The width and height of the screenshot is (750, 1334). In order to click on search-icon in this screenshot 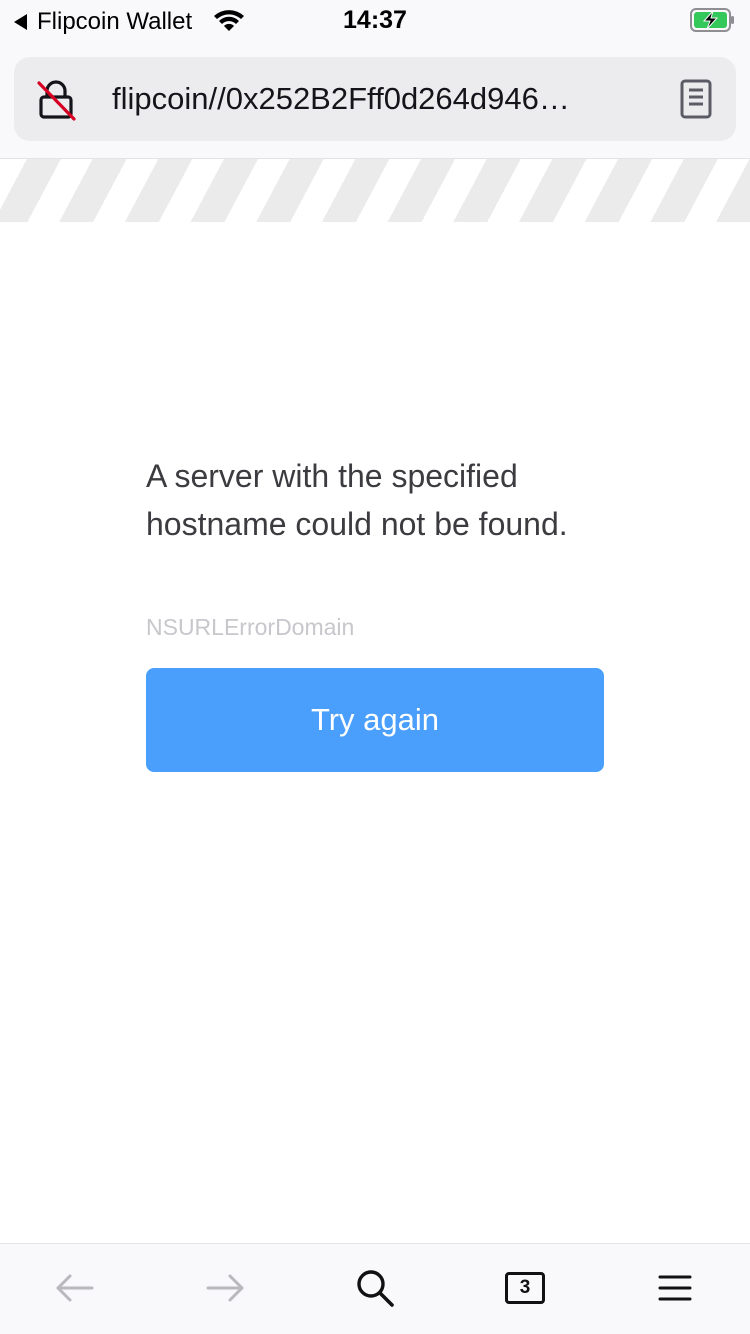, I will do `click(375, 1288)`.